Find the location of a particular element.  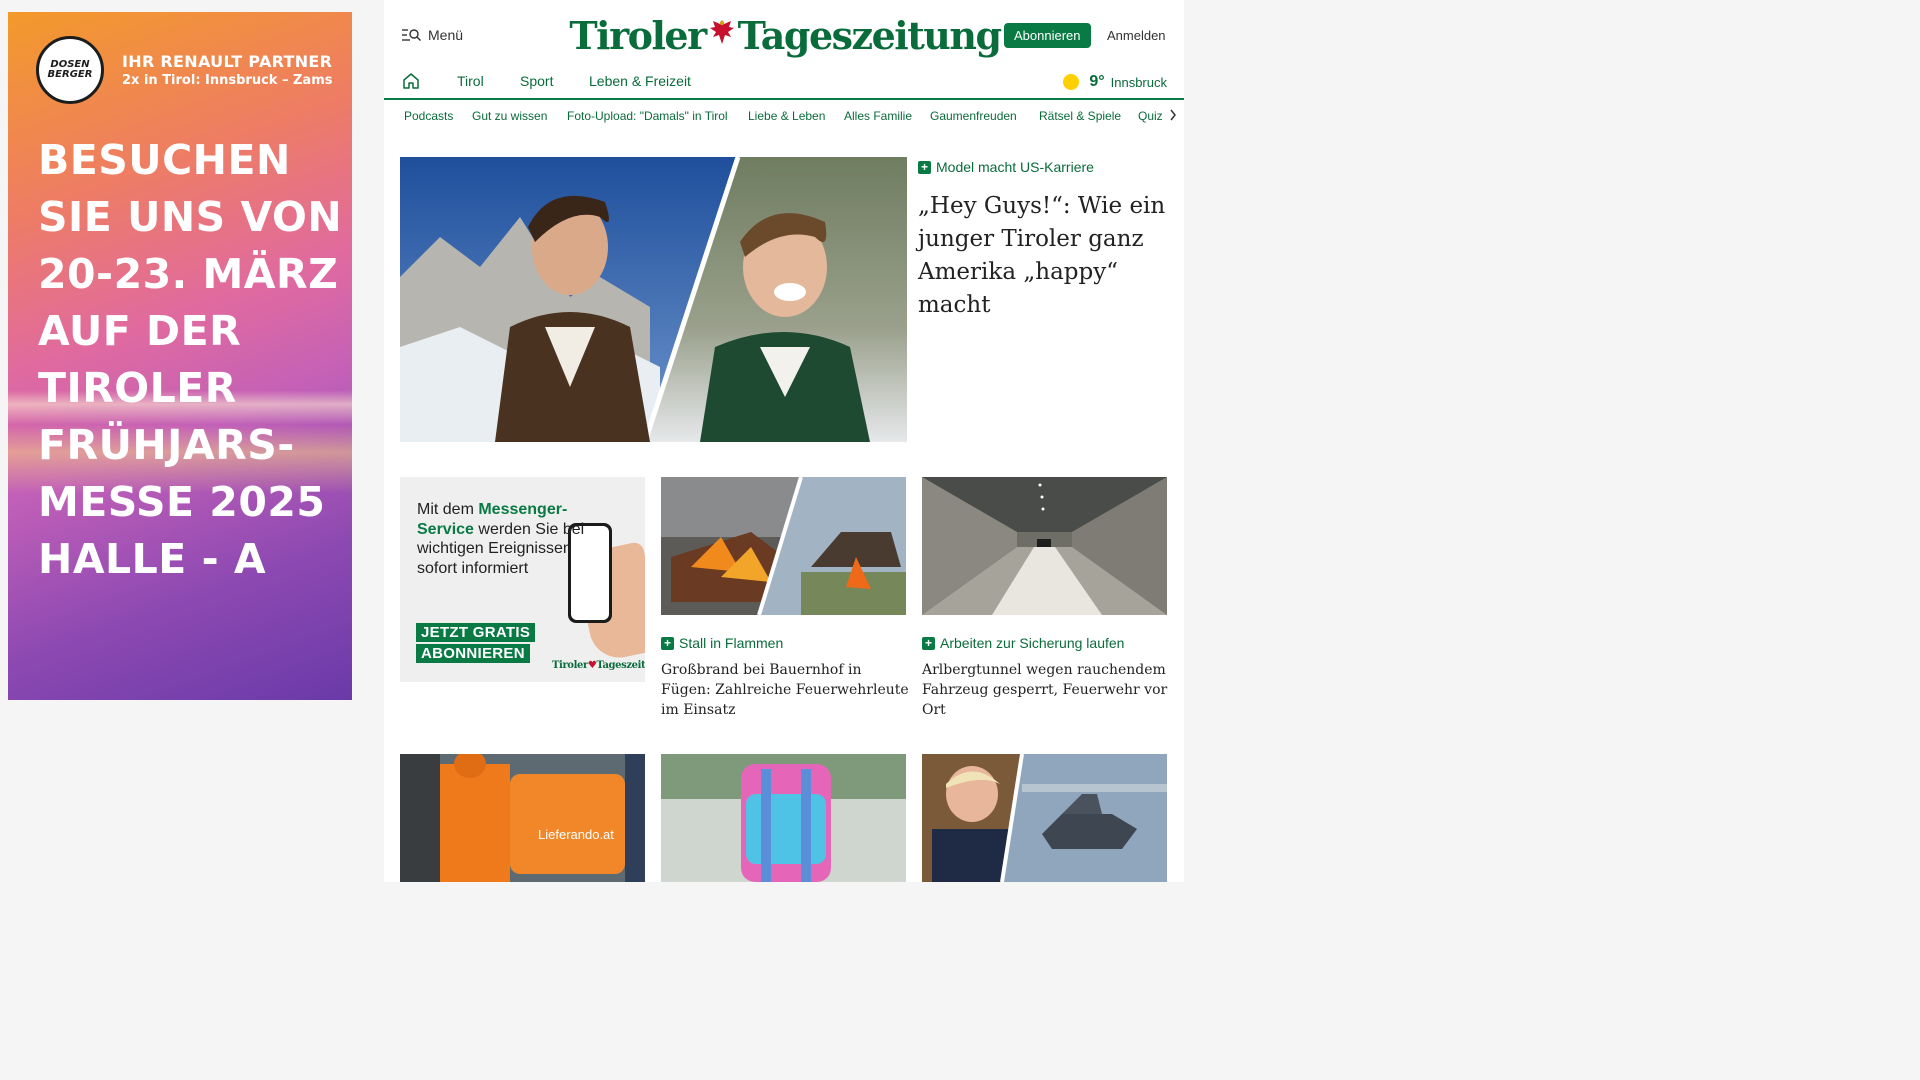

nav-item-sport: Sport is located at coordinates (536, 81).